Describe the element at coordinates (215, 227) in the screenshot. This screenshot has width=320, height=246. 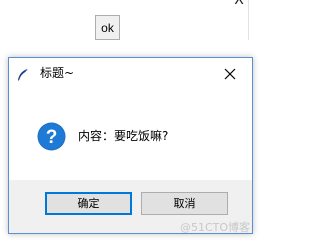
I see `watermark: @51CTO博客` at that location.